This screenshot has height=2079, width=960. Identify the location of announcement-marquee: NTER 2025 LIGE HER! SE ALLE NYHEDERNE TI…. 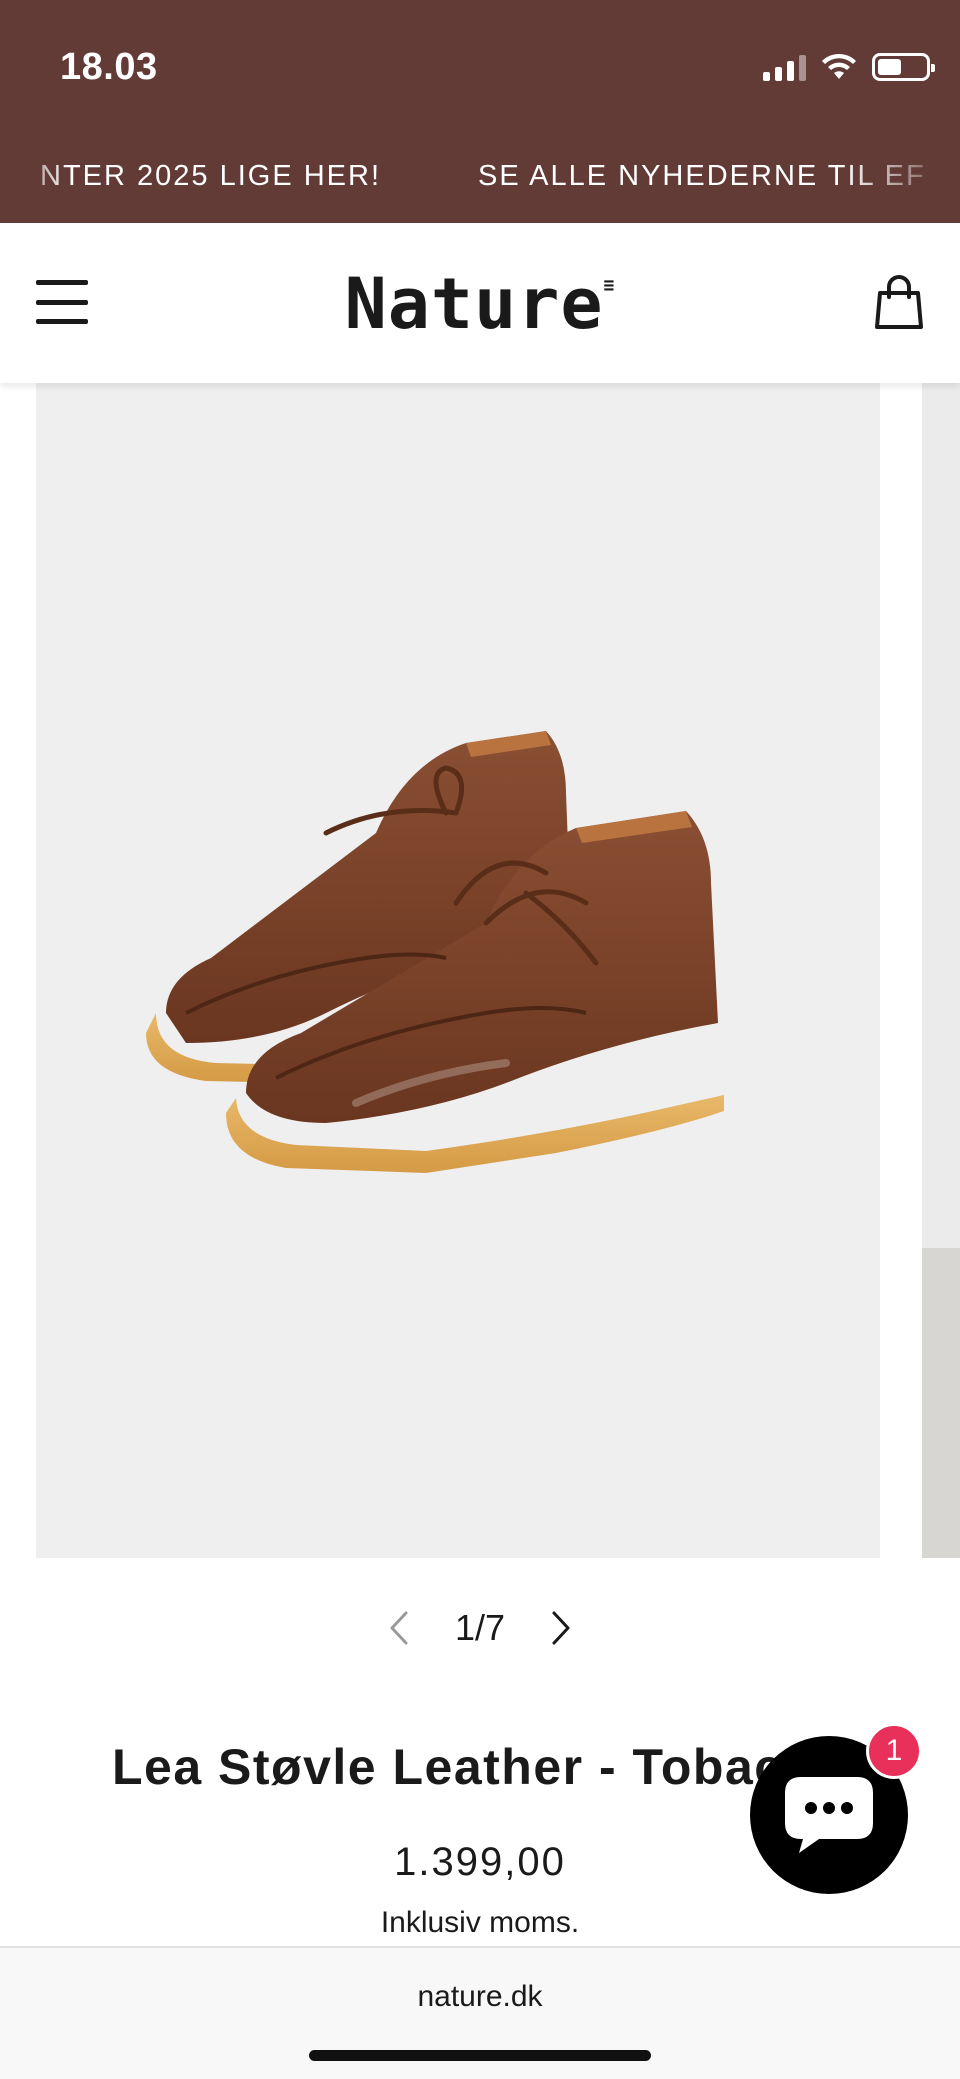
(480, 180).